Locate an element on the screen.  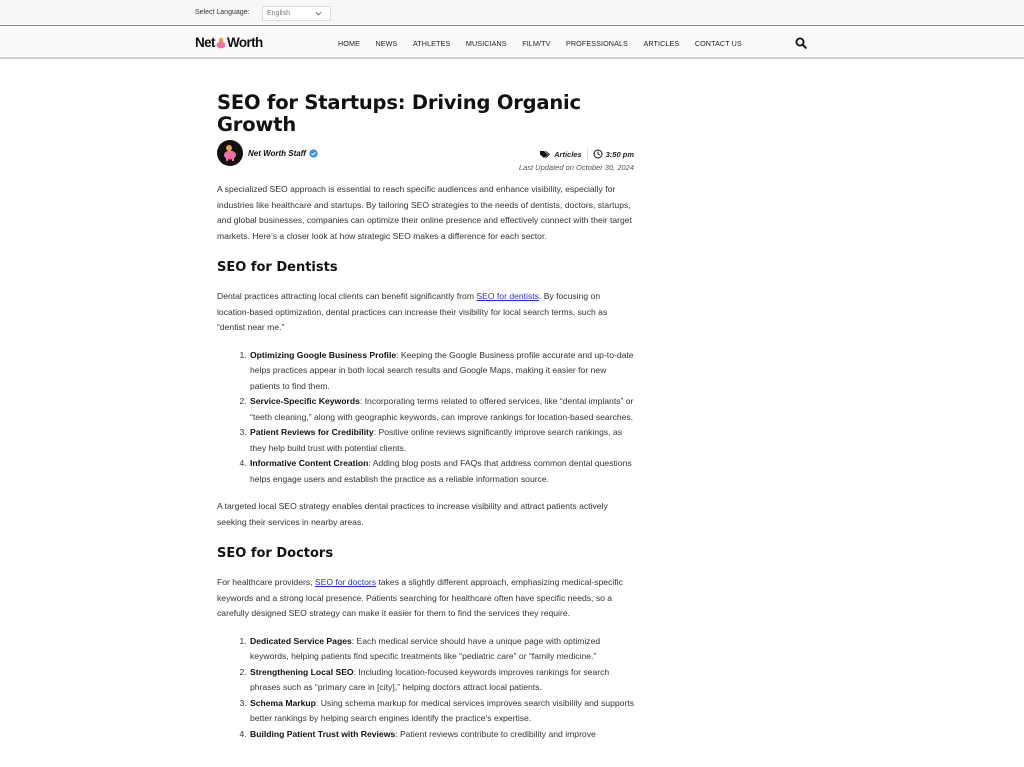
meta-divider is located at coordinates (587, 154).